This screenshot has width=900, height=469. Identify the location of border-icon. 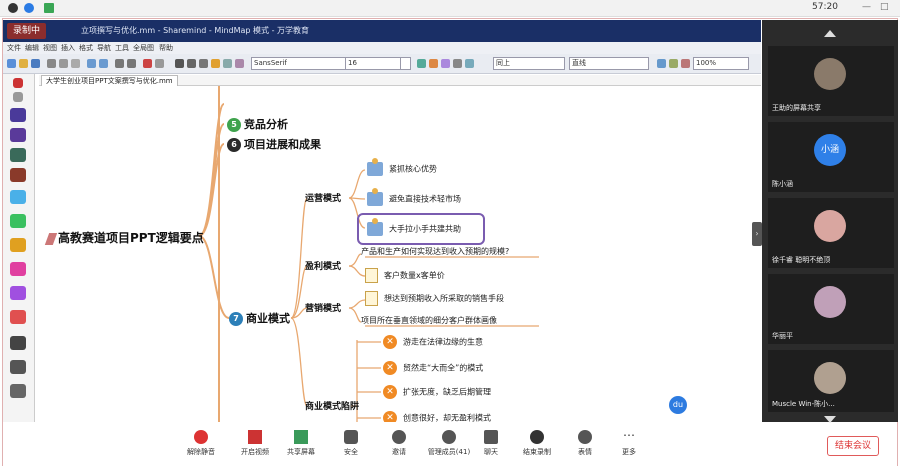
(457, 63).